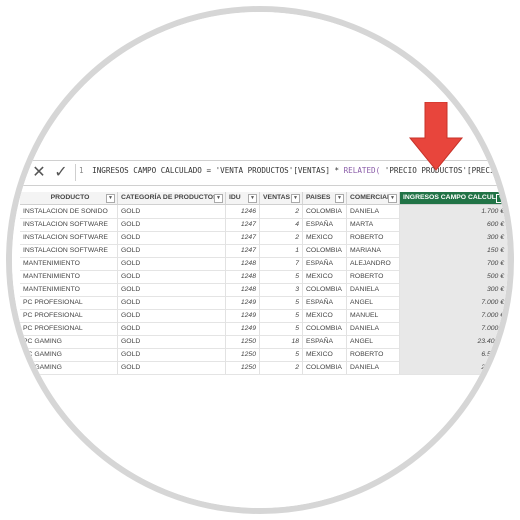 This screenshot has width=520, height=520. I want to click on cell-comercial: MARIANA, so click(373, 250).